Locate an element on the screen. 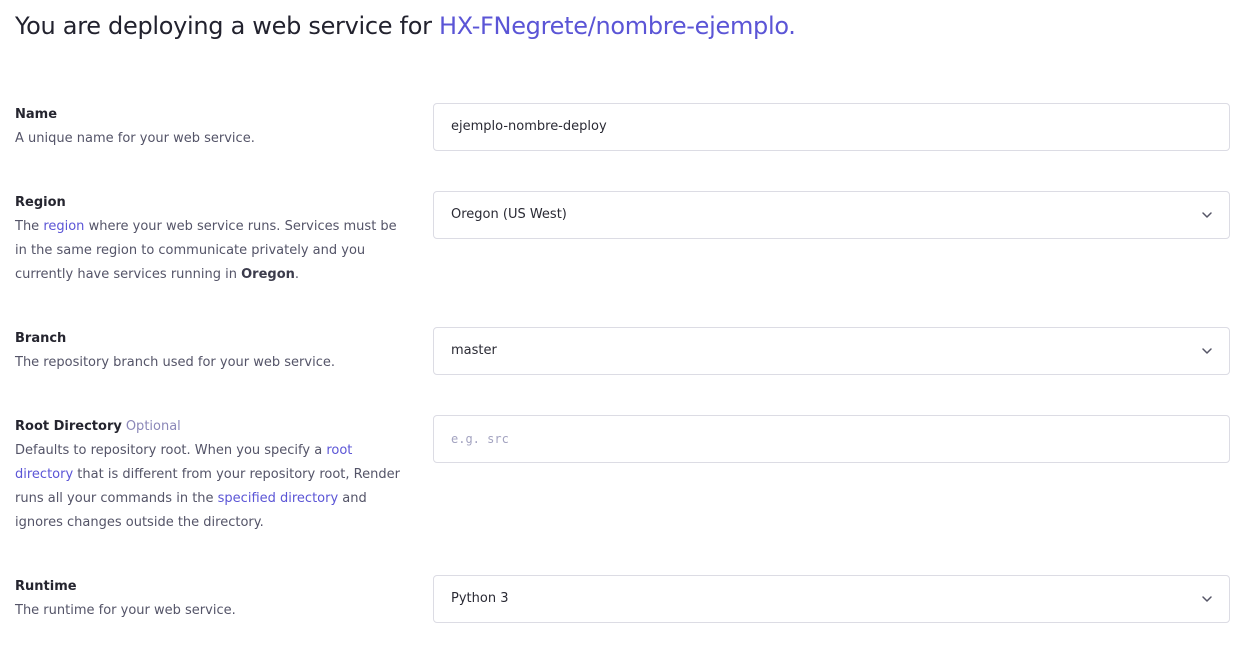 This screenshot has width=1247, height=647. region-select-value: Oregon (US West) is located at coordinates (509, 214).